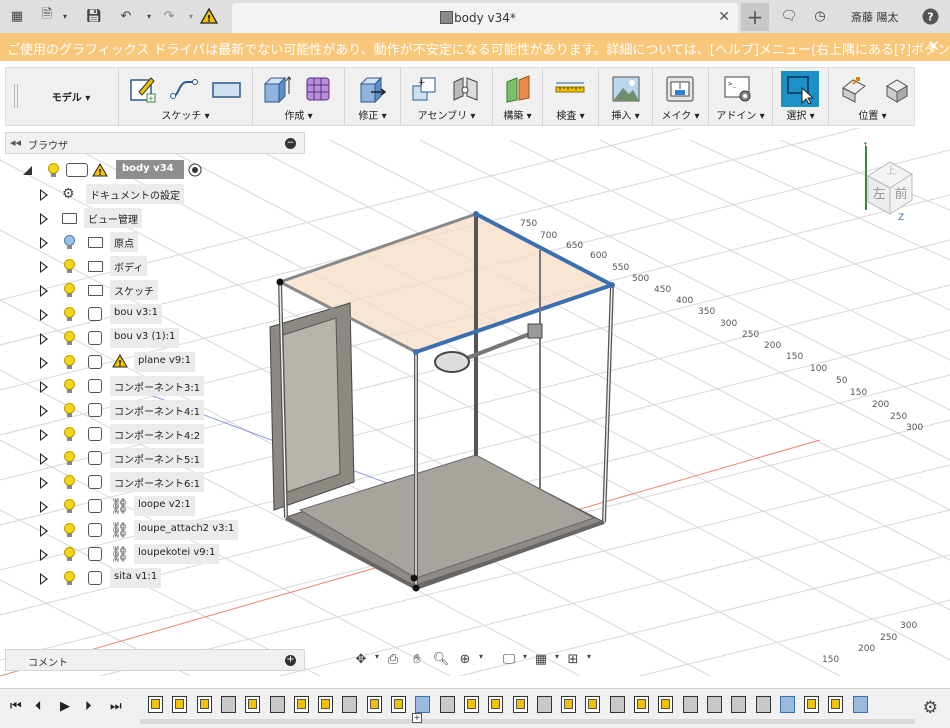 The width and height of the screenshot is (950, 728). What do you see at coordinates (740, 96) in the screenshot?
I see `addins-group: >_ アドイン ▾` at bounding box center [740, 96].